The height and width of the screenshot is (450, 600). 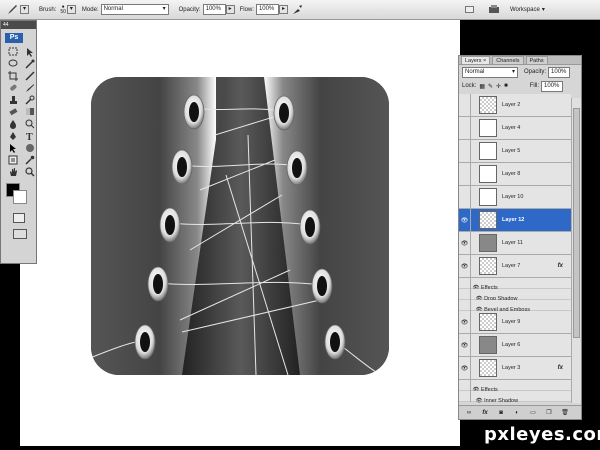 What do you see at coordinates (515, 397) in the screenshot?
I see `effect-row: 👁 Inner Shadow` at bounding box center [515, 397].